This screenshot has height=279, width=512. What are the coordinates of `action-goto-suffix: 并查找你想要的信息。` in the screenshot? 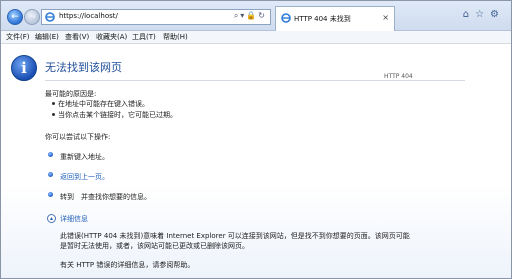 It's located at (116, 197).